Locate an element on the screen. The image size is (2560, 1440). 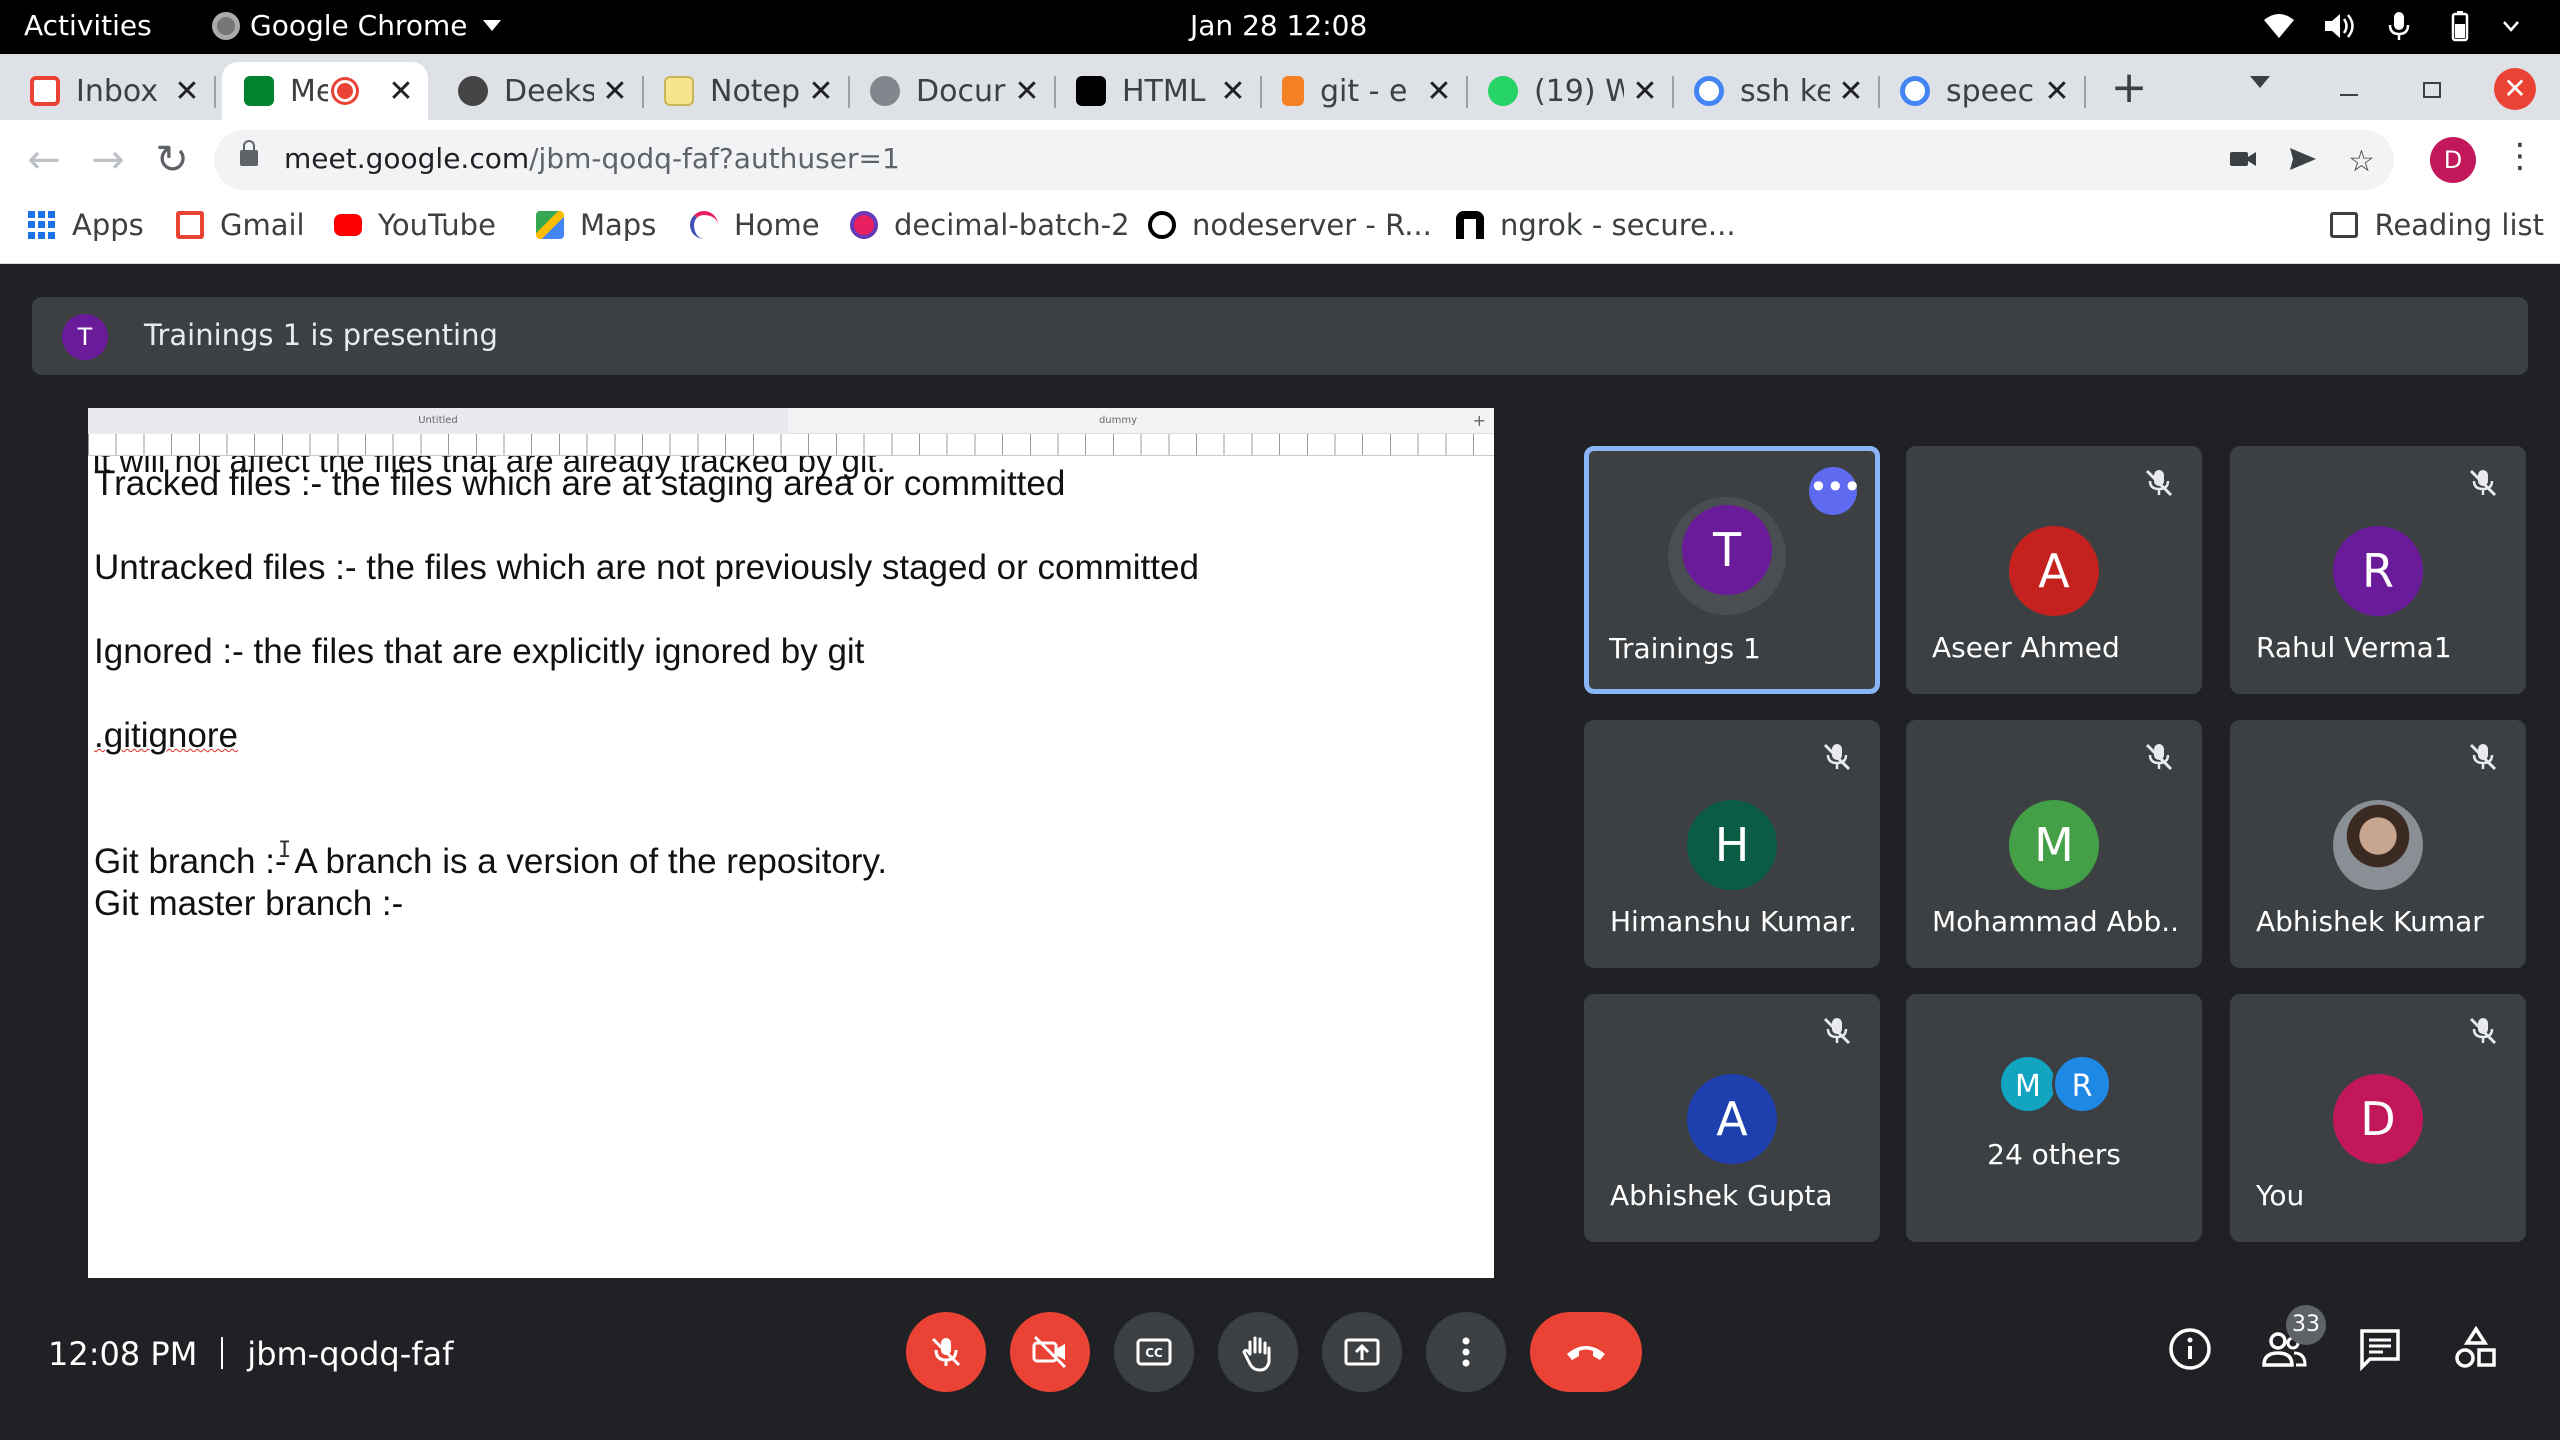
present-screen-icon is located at coordinates (1362, 1352).